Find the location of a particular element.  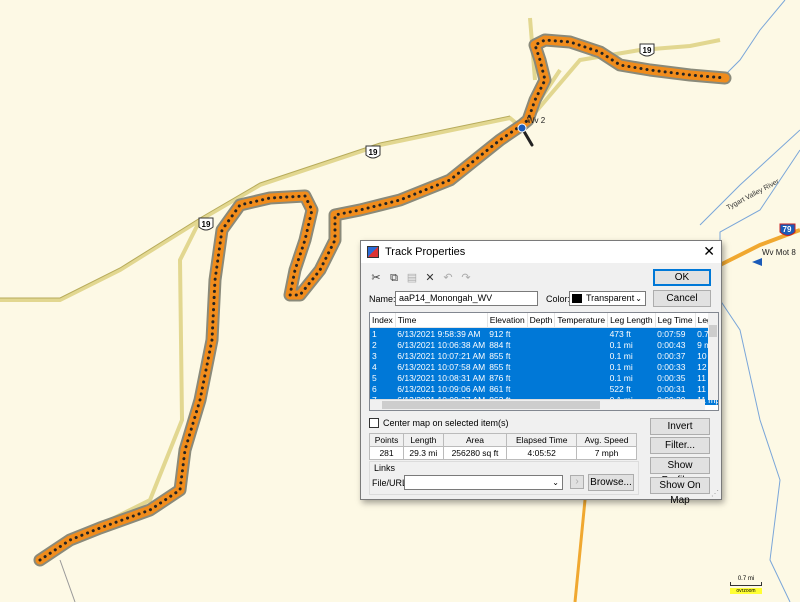

file-url-input: ⌄ is located at coordinates (483, 482).